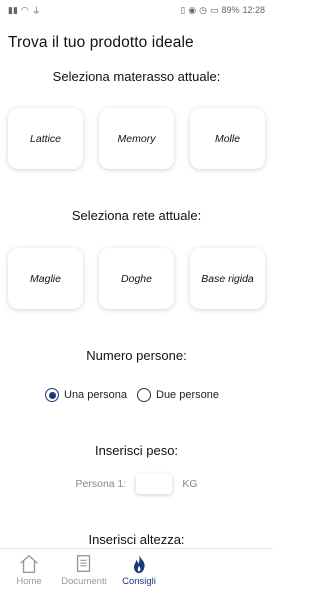  I want to click on battery-level: 89%, so click(230, 10).